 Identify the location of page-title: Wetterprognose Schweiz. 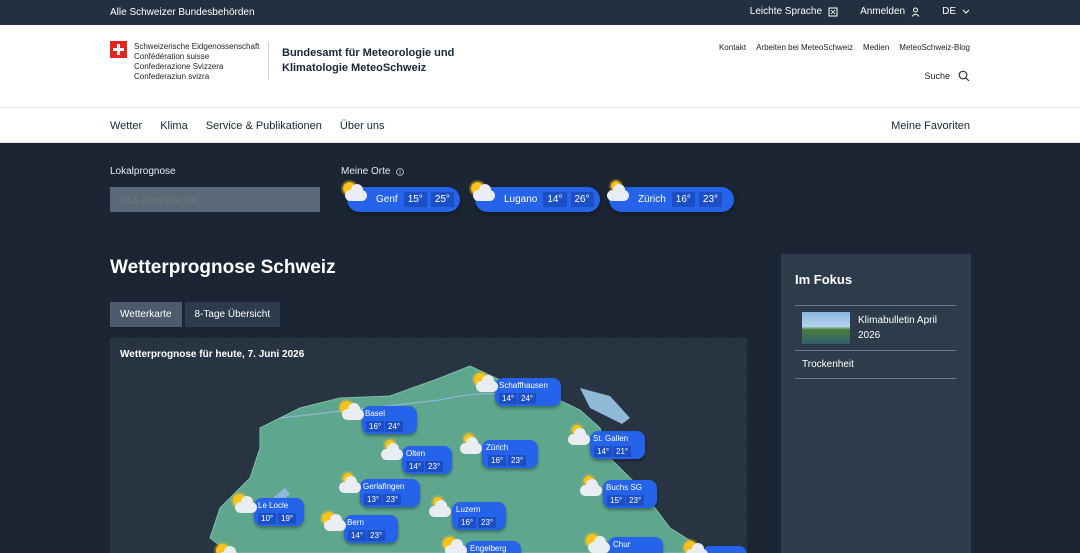
(223, 267).